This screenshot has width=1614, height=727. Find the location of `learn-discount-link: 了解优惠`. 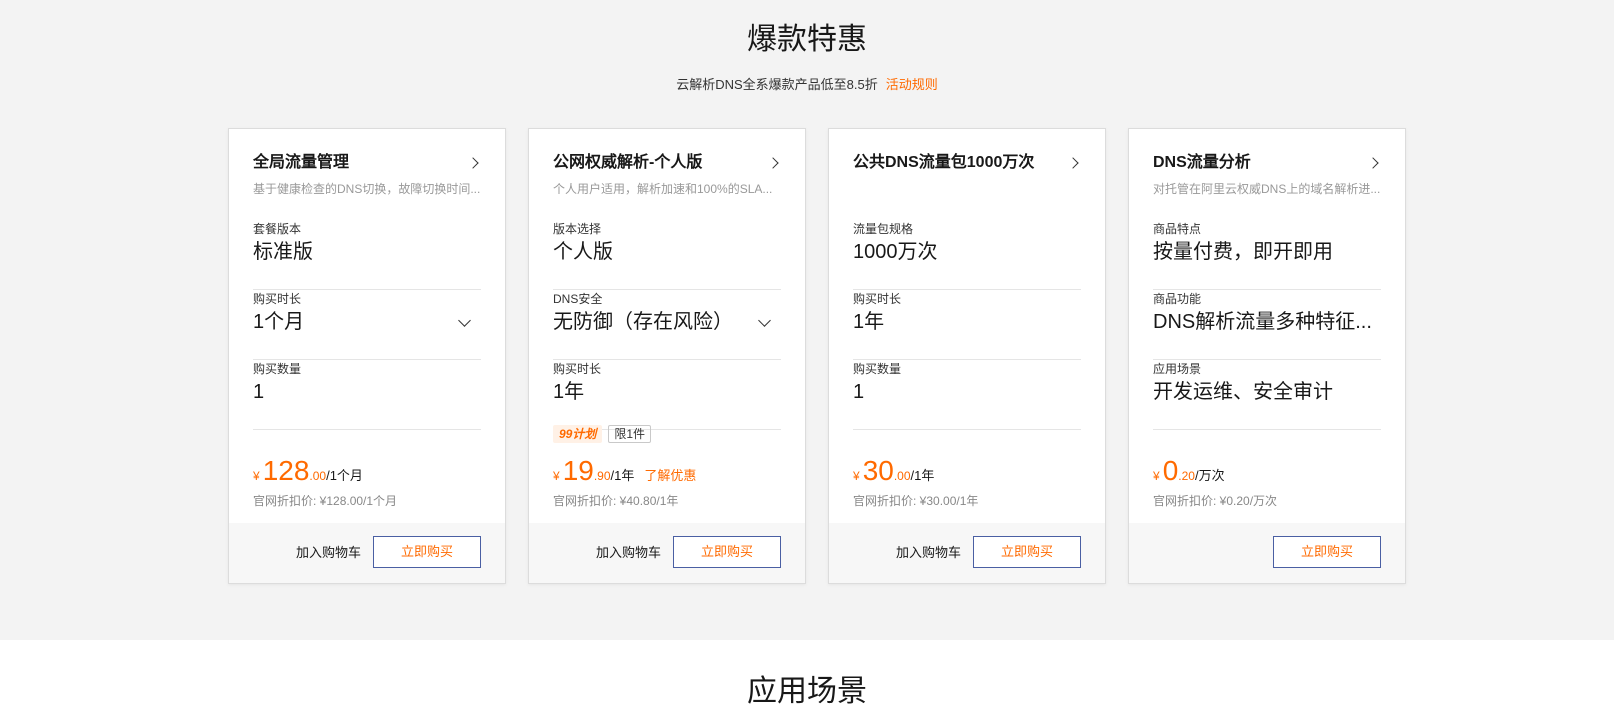

learn-discount-link: 了解优惠 is located at coordinates (670, 475).